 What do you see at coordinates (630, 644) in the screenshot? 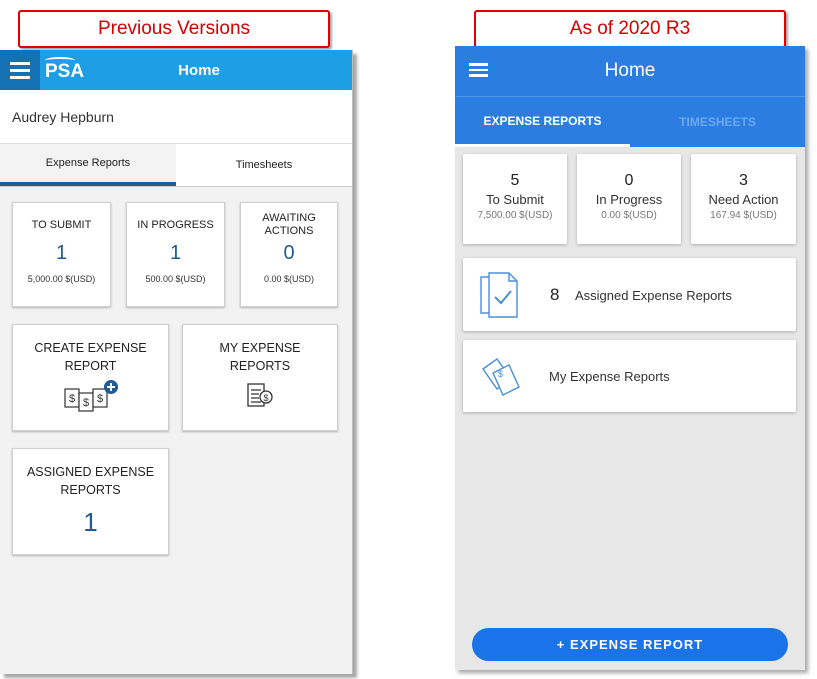
I see `add-expense-report-button: + EXPENSE REPORT` at bounding box center [630, 644].